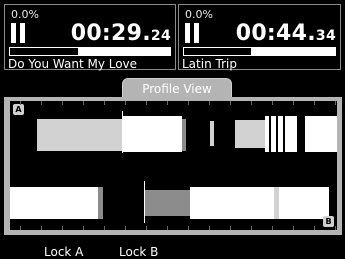 This screenshot has height=259, width=345. What do you see at coordinates (18, 109) in the screenshot?
I see `deck-a-badge: A` at bounding box center [18, 109].